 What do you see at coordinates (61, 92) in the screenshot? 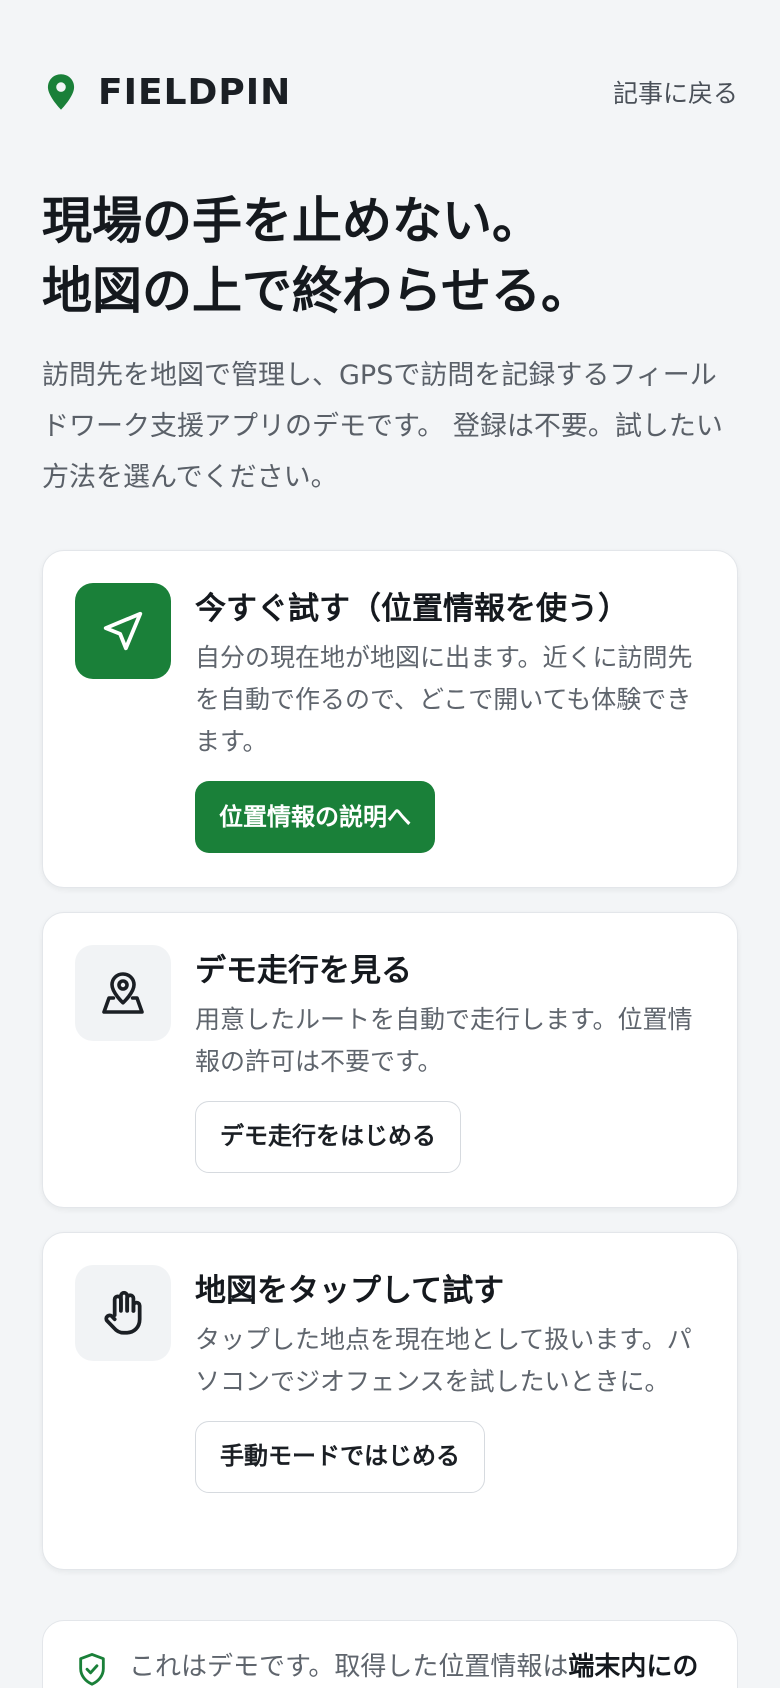
I see `map-pin-icon` at bounding box center [61, 92].